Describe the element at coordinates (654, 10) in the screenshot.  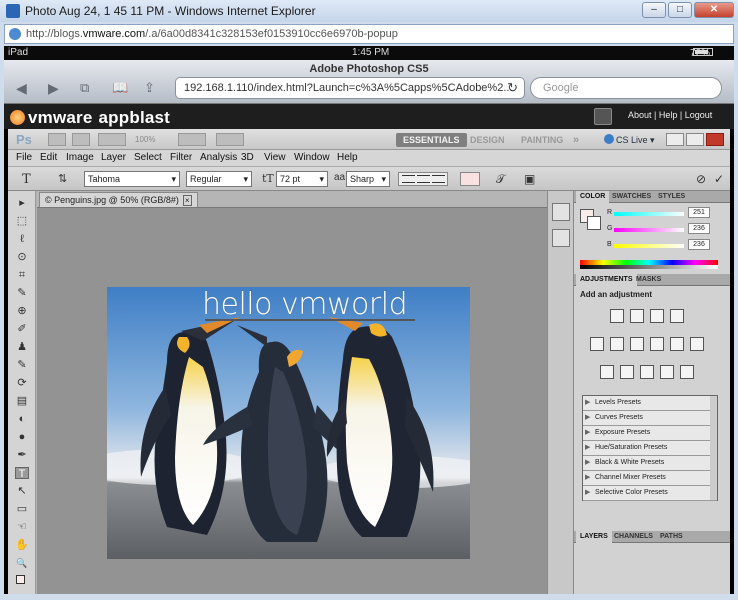
I see `minimize-button: –` at that location.